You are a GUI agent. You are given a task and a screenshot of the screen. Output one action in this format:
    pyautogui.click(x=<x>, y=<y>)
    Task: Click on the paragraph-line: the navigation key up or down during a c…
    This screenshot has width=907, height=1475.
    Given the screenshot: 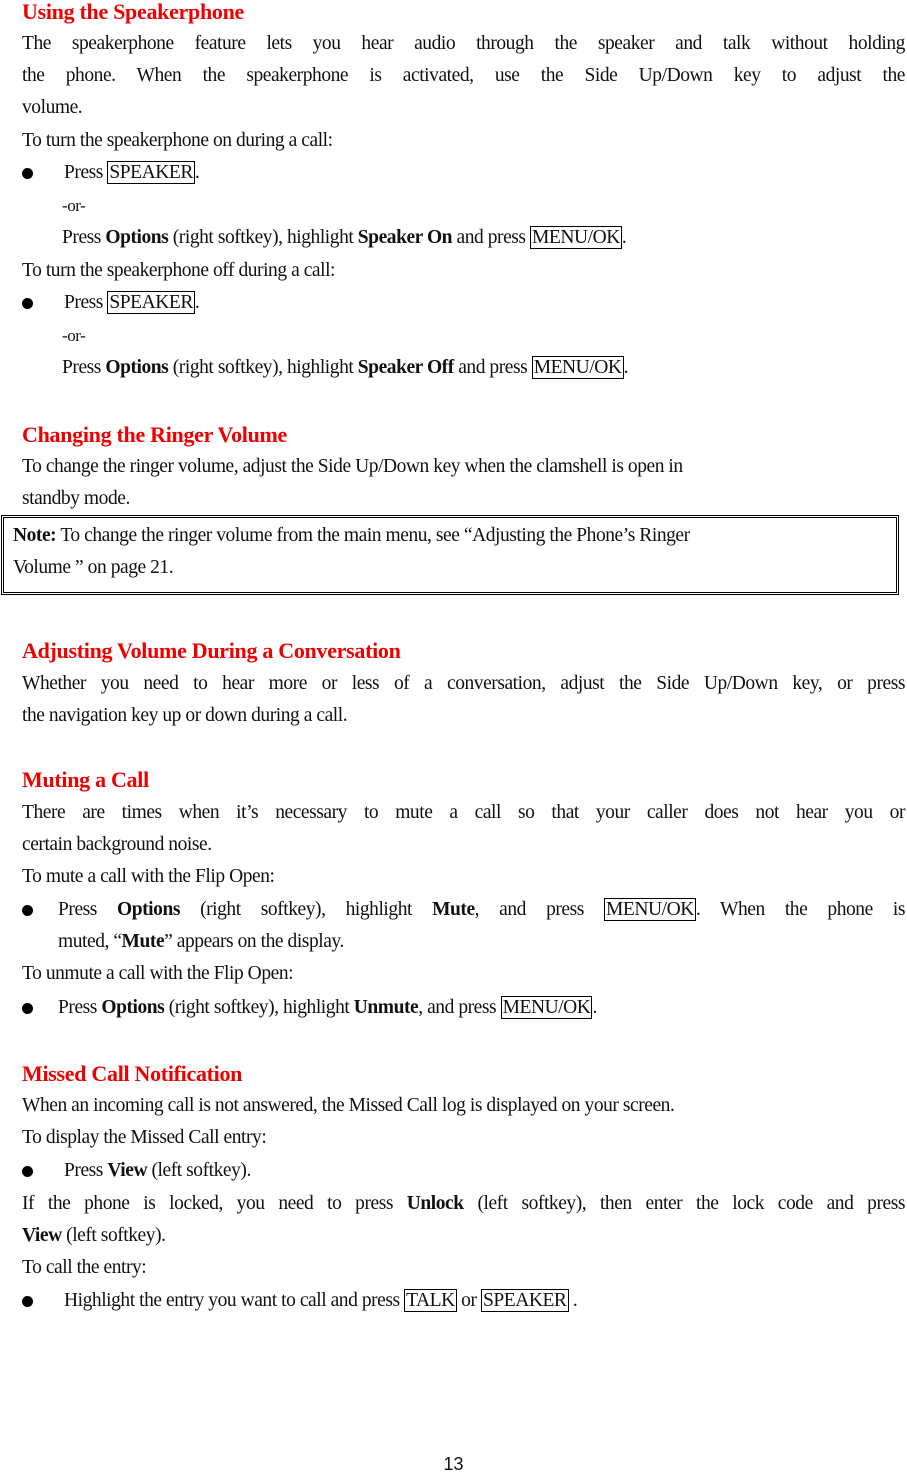 What is the action you would take?
    pyautogui.click(x=185, y=715)
    